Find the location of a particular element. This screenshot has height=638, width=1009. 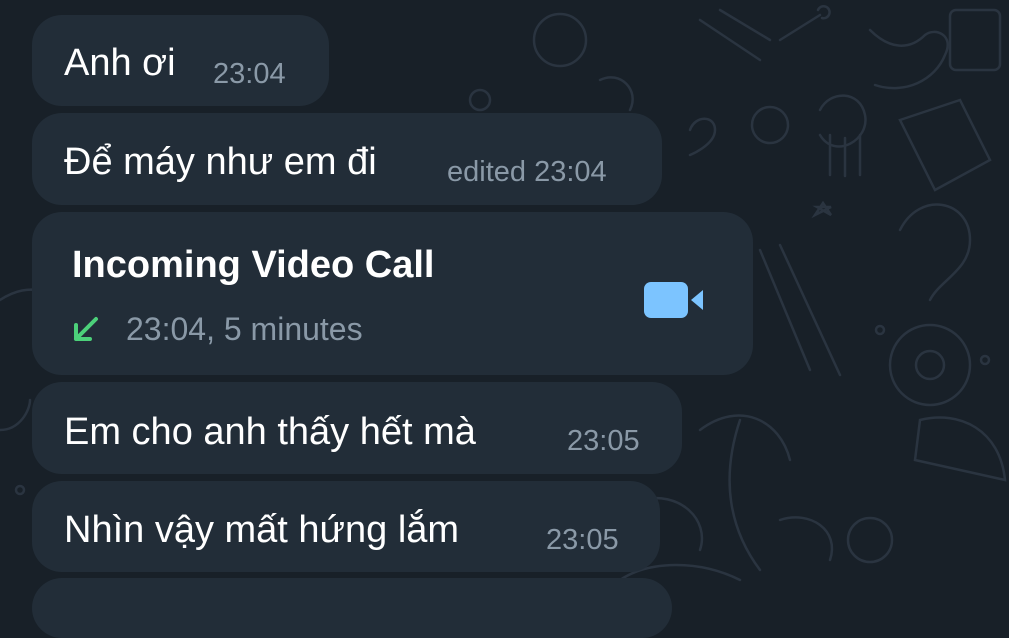

message-bubble: Để máy như em đi edited 23:04 is located at coordinates (347, 159).